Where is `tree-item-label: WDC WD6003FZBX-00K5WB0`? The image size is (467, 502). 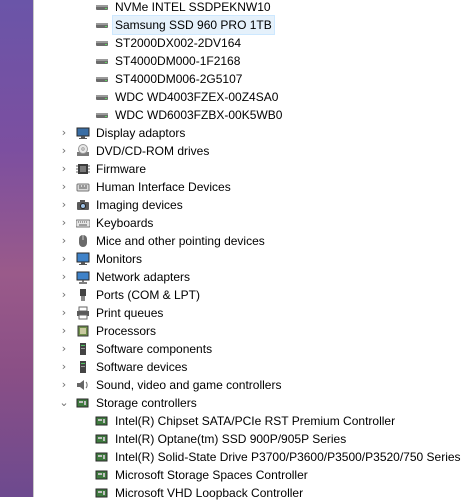 tree-item-label: WDC WD6003FZBX-00K5WB0 is located at coordinates (199, 115).